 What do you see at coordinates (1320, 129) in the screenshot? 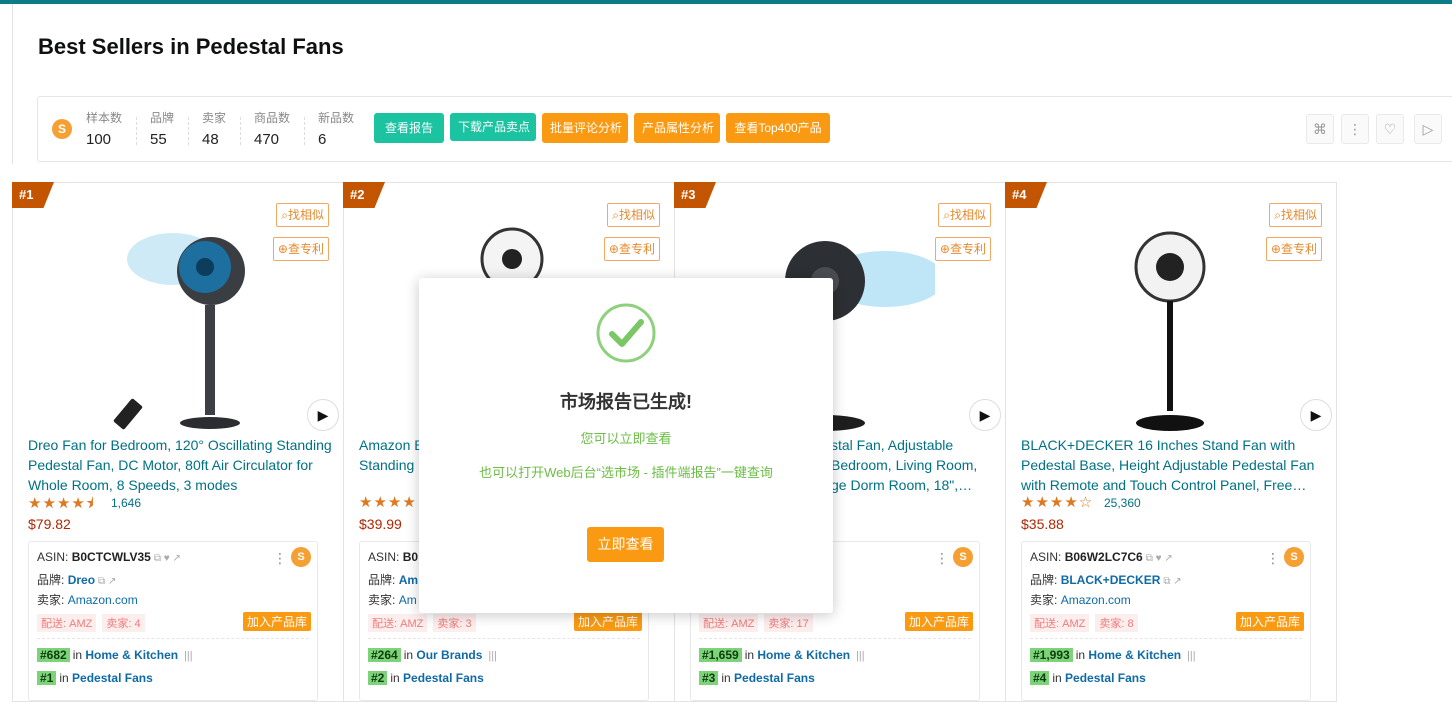
I see `command-icon: ⌘` at bounding box center [1320, 129].